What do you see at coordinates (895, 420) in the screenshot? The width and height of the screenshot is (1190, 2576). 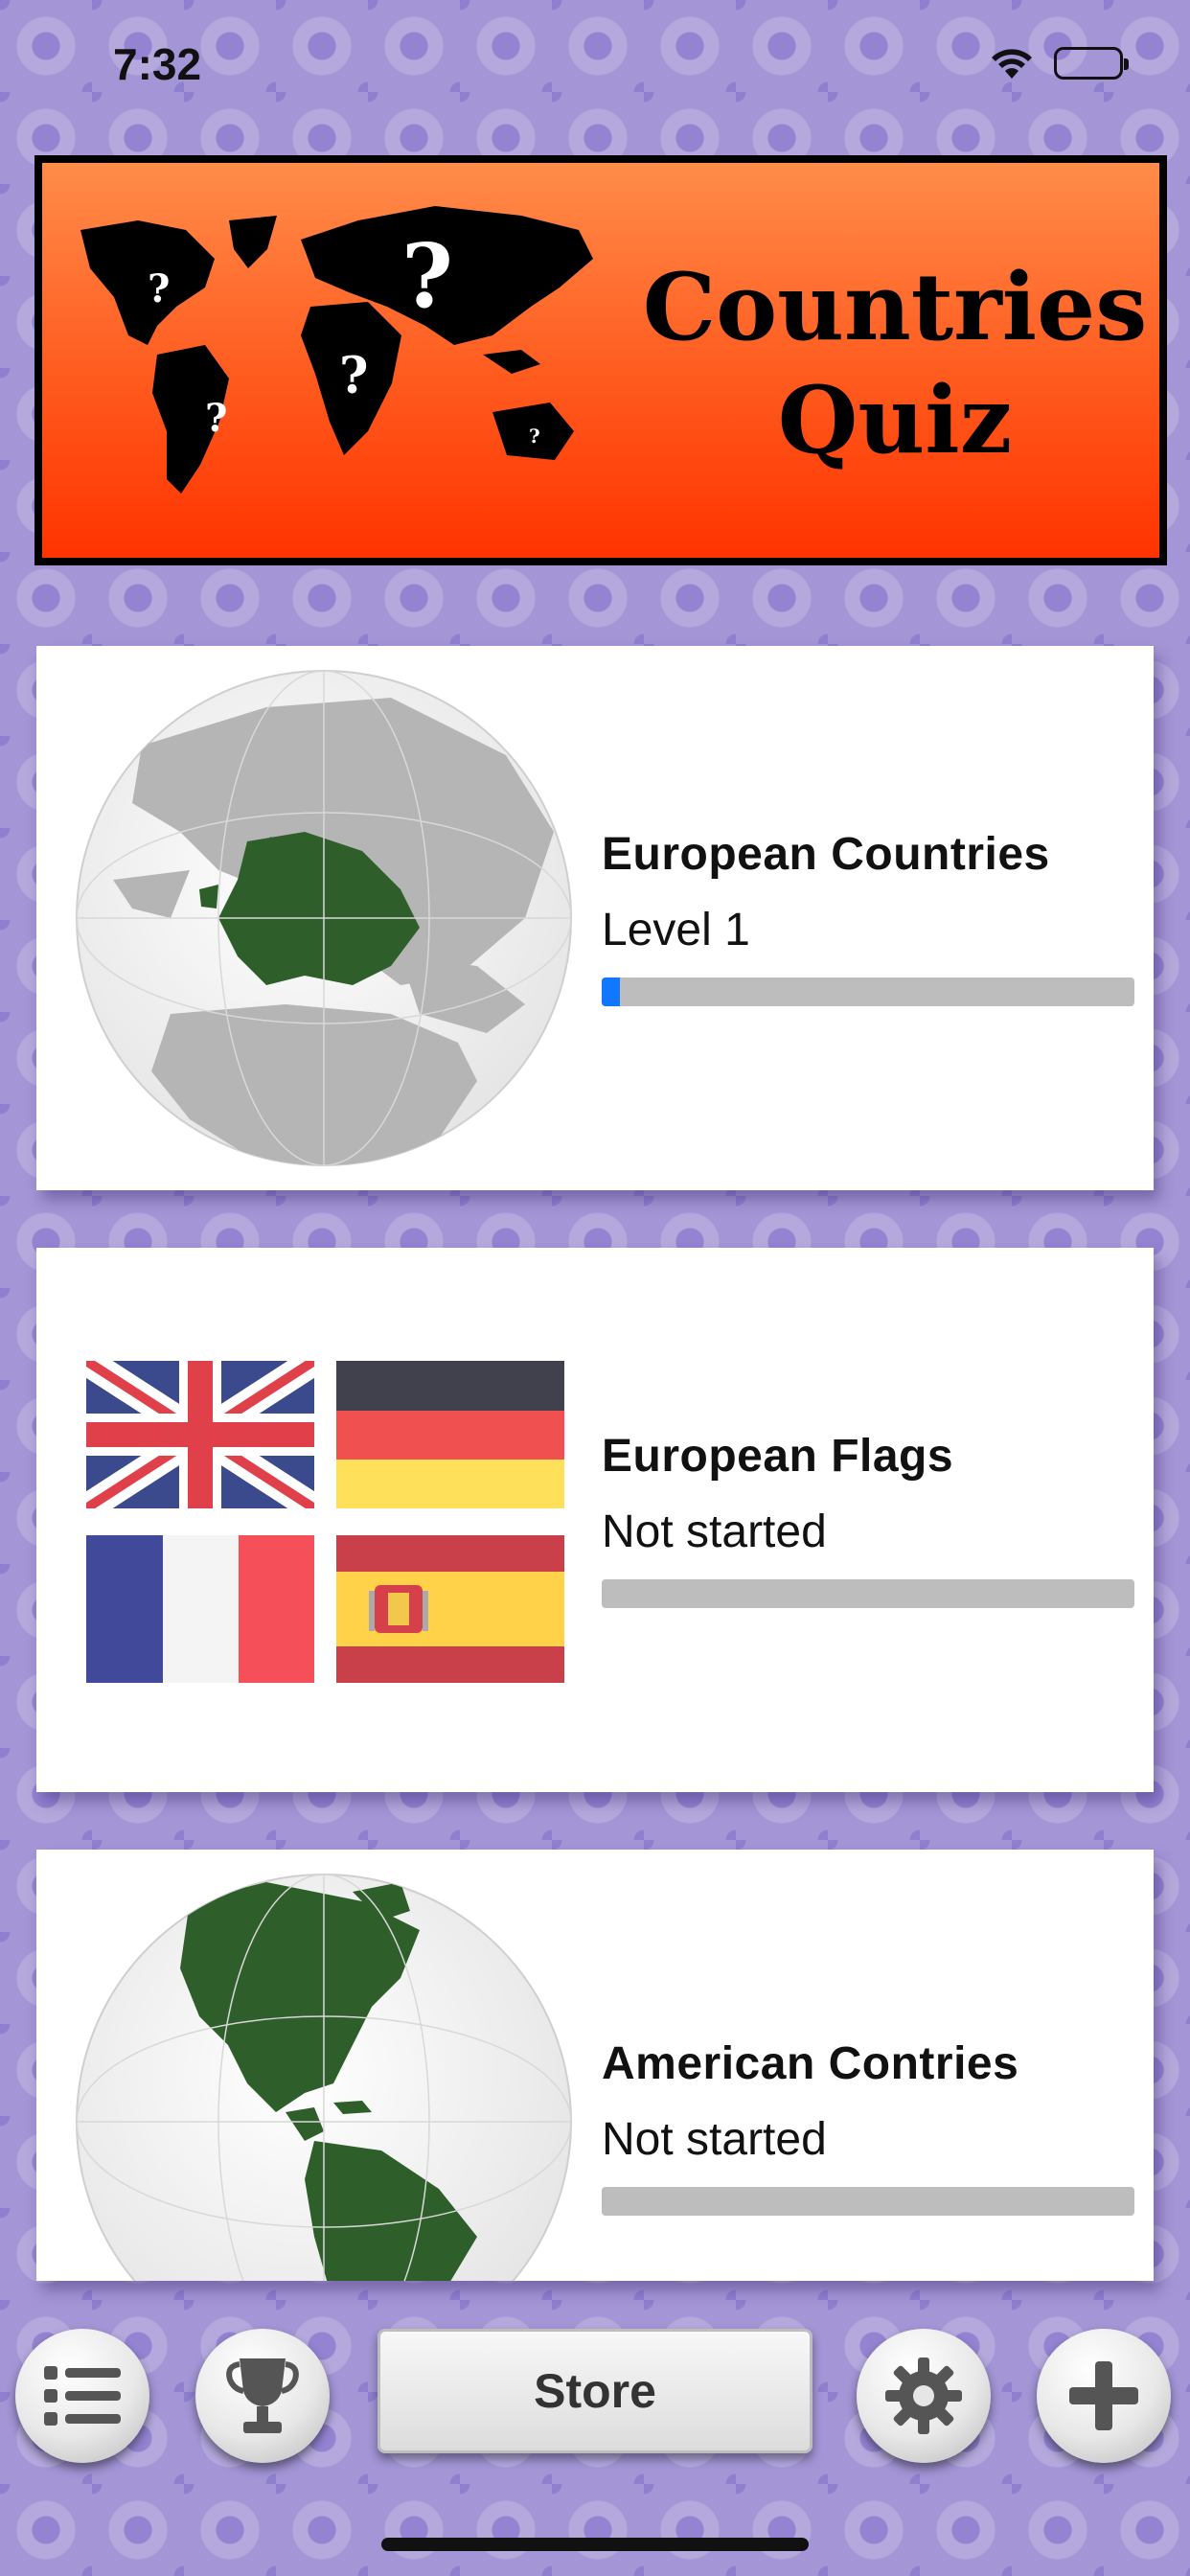 I see `app-title-line2: Quiz` at bounding box center [895, 420].